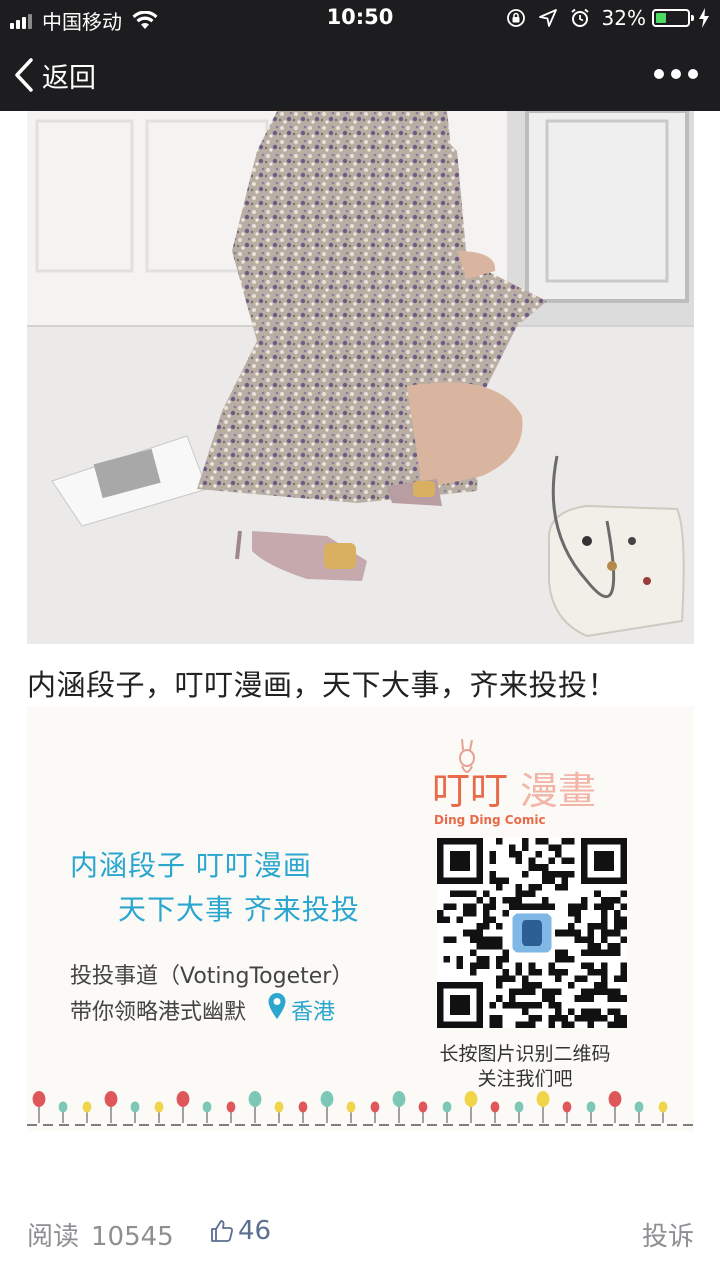  What do you see at coordinates (313, 1012) in the screenshot?
I see `location-label: 香港` at bounding box center [313, 1012].